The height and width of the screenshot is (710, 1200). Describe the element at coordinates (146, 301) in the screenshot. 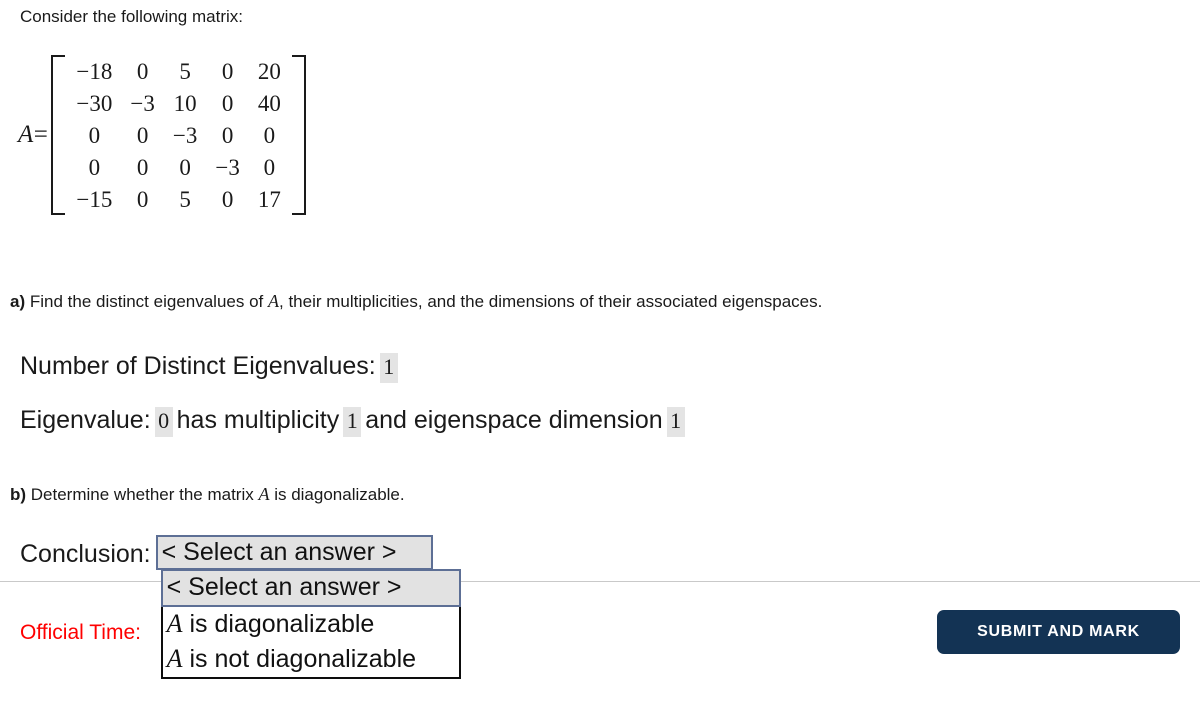

I see `part-a-text-1: Find the distinct eigenvalues of` at that location.